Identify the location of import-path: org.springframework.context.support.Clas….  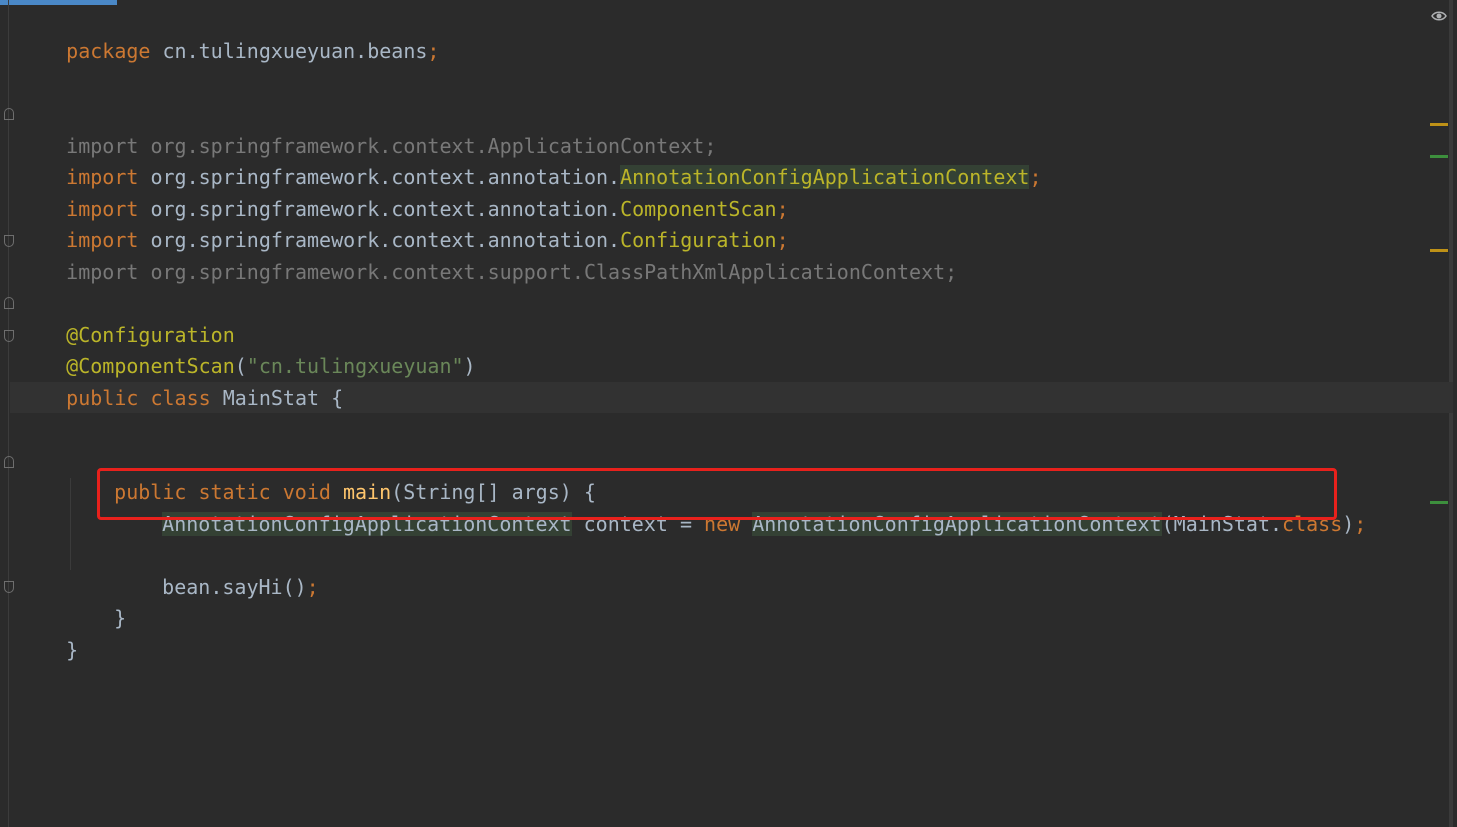
(548, 272).